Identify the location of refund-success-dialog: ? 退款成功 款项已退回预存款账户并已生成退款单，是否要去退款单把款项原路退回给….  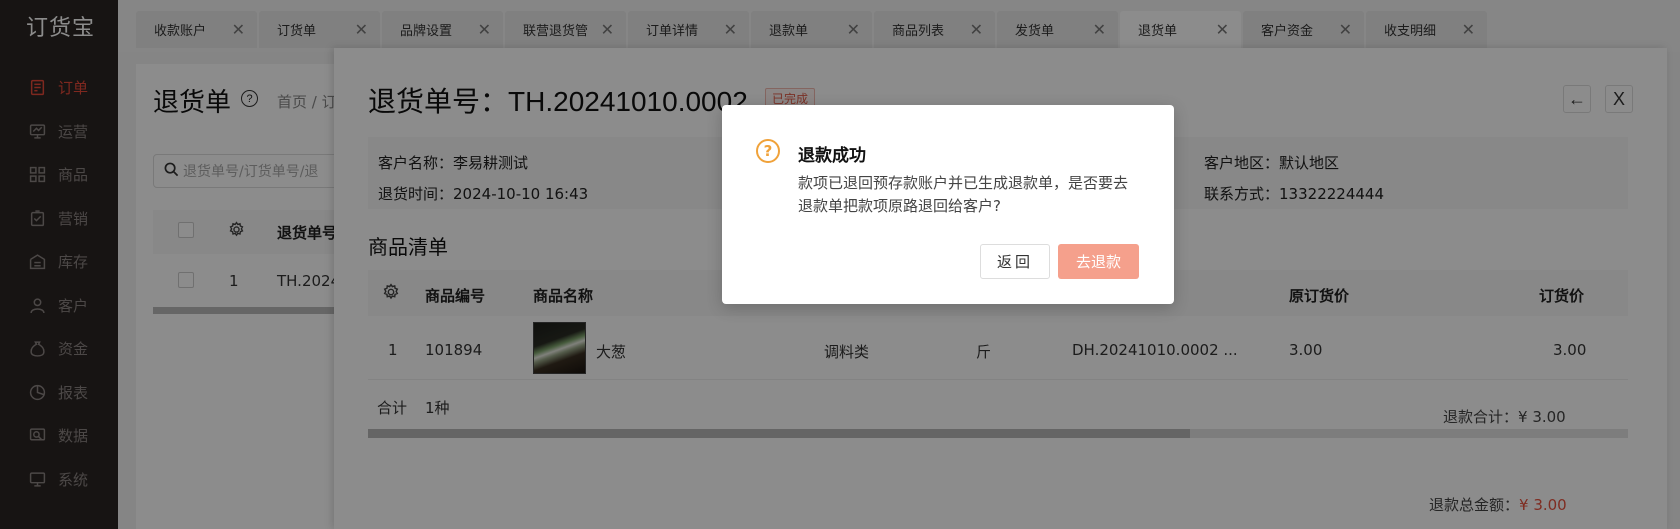
(948, 204).